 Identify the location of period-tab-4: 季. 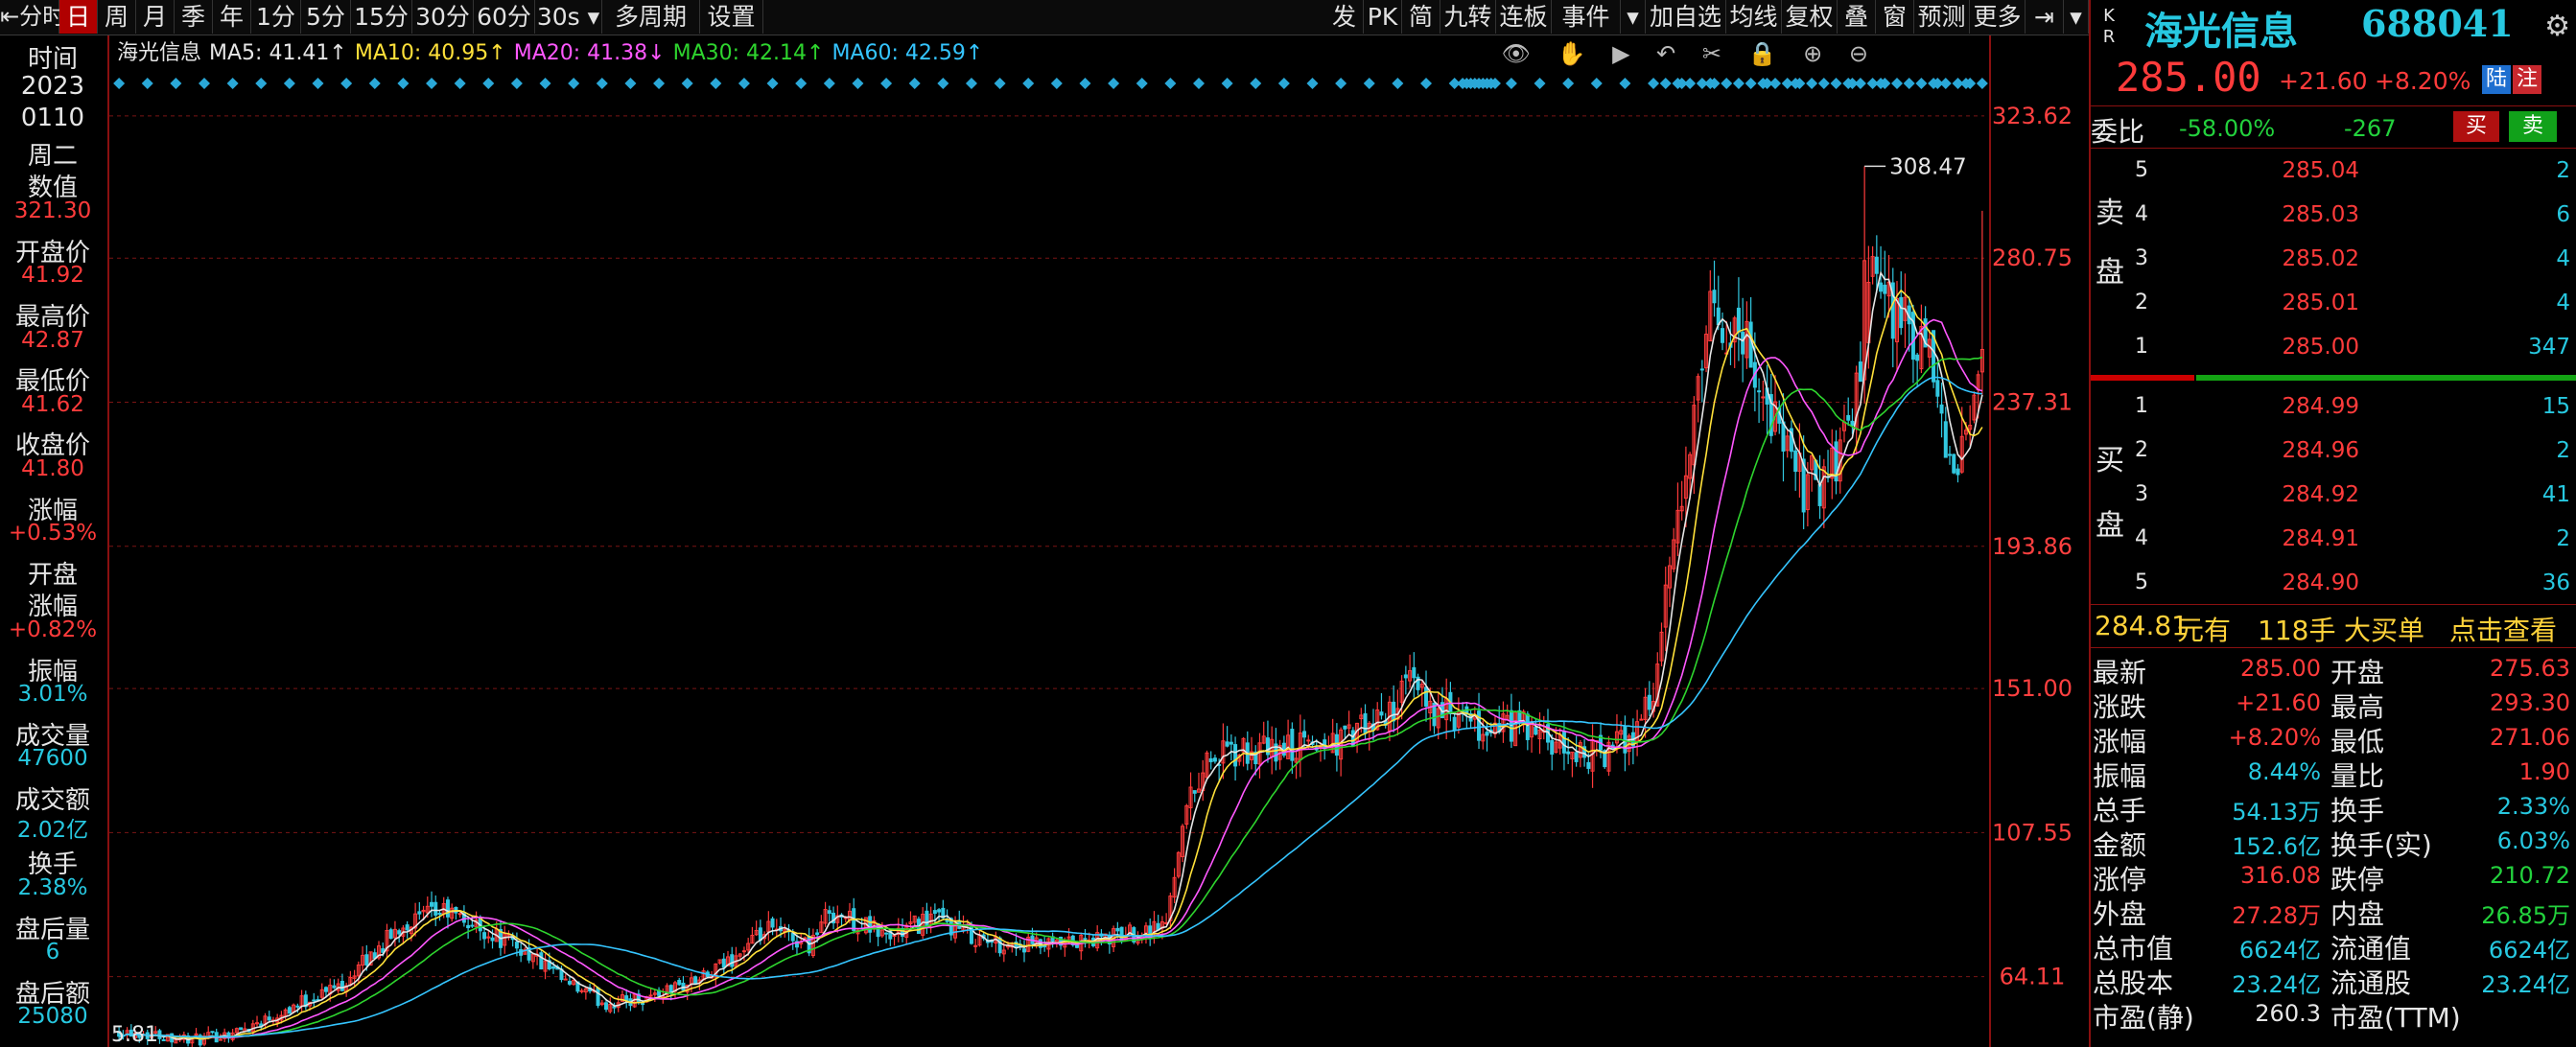
(194, 17).